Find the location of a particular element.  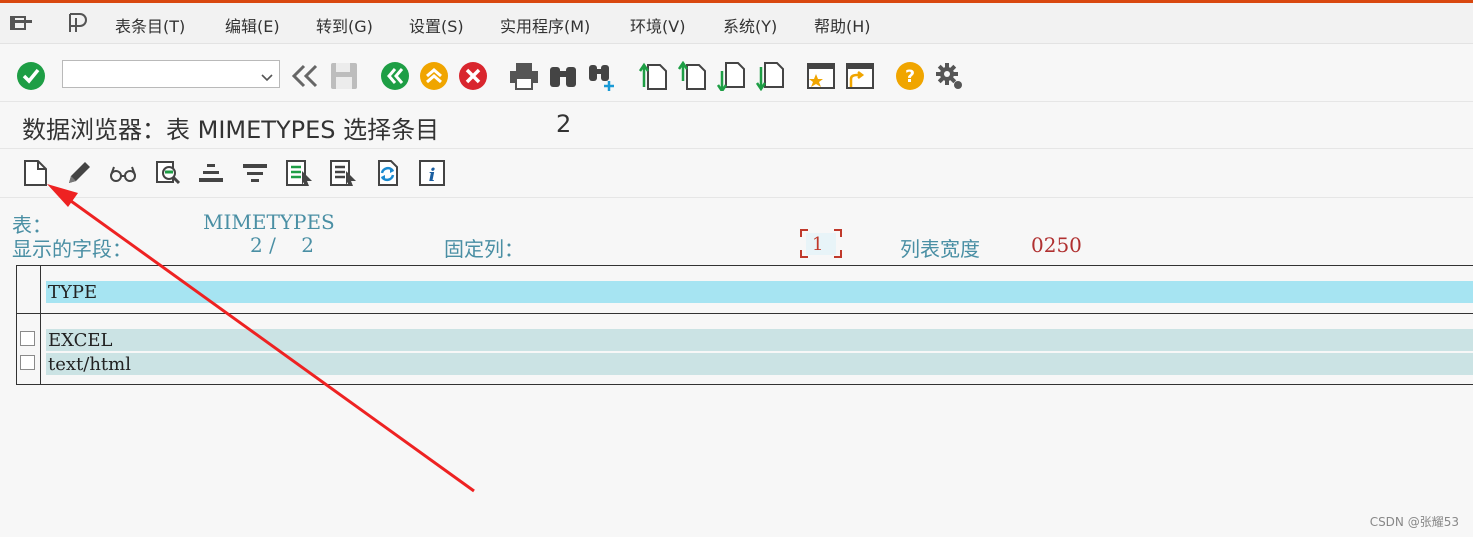

application-toolbar: i is located at coordinates (736, 173).